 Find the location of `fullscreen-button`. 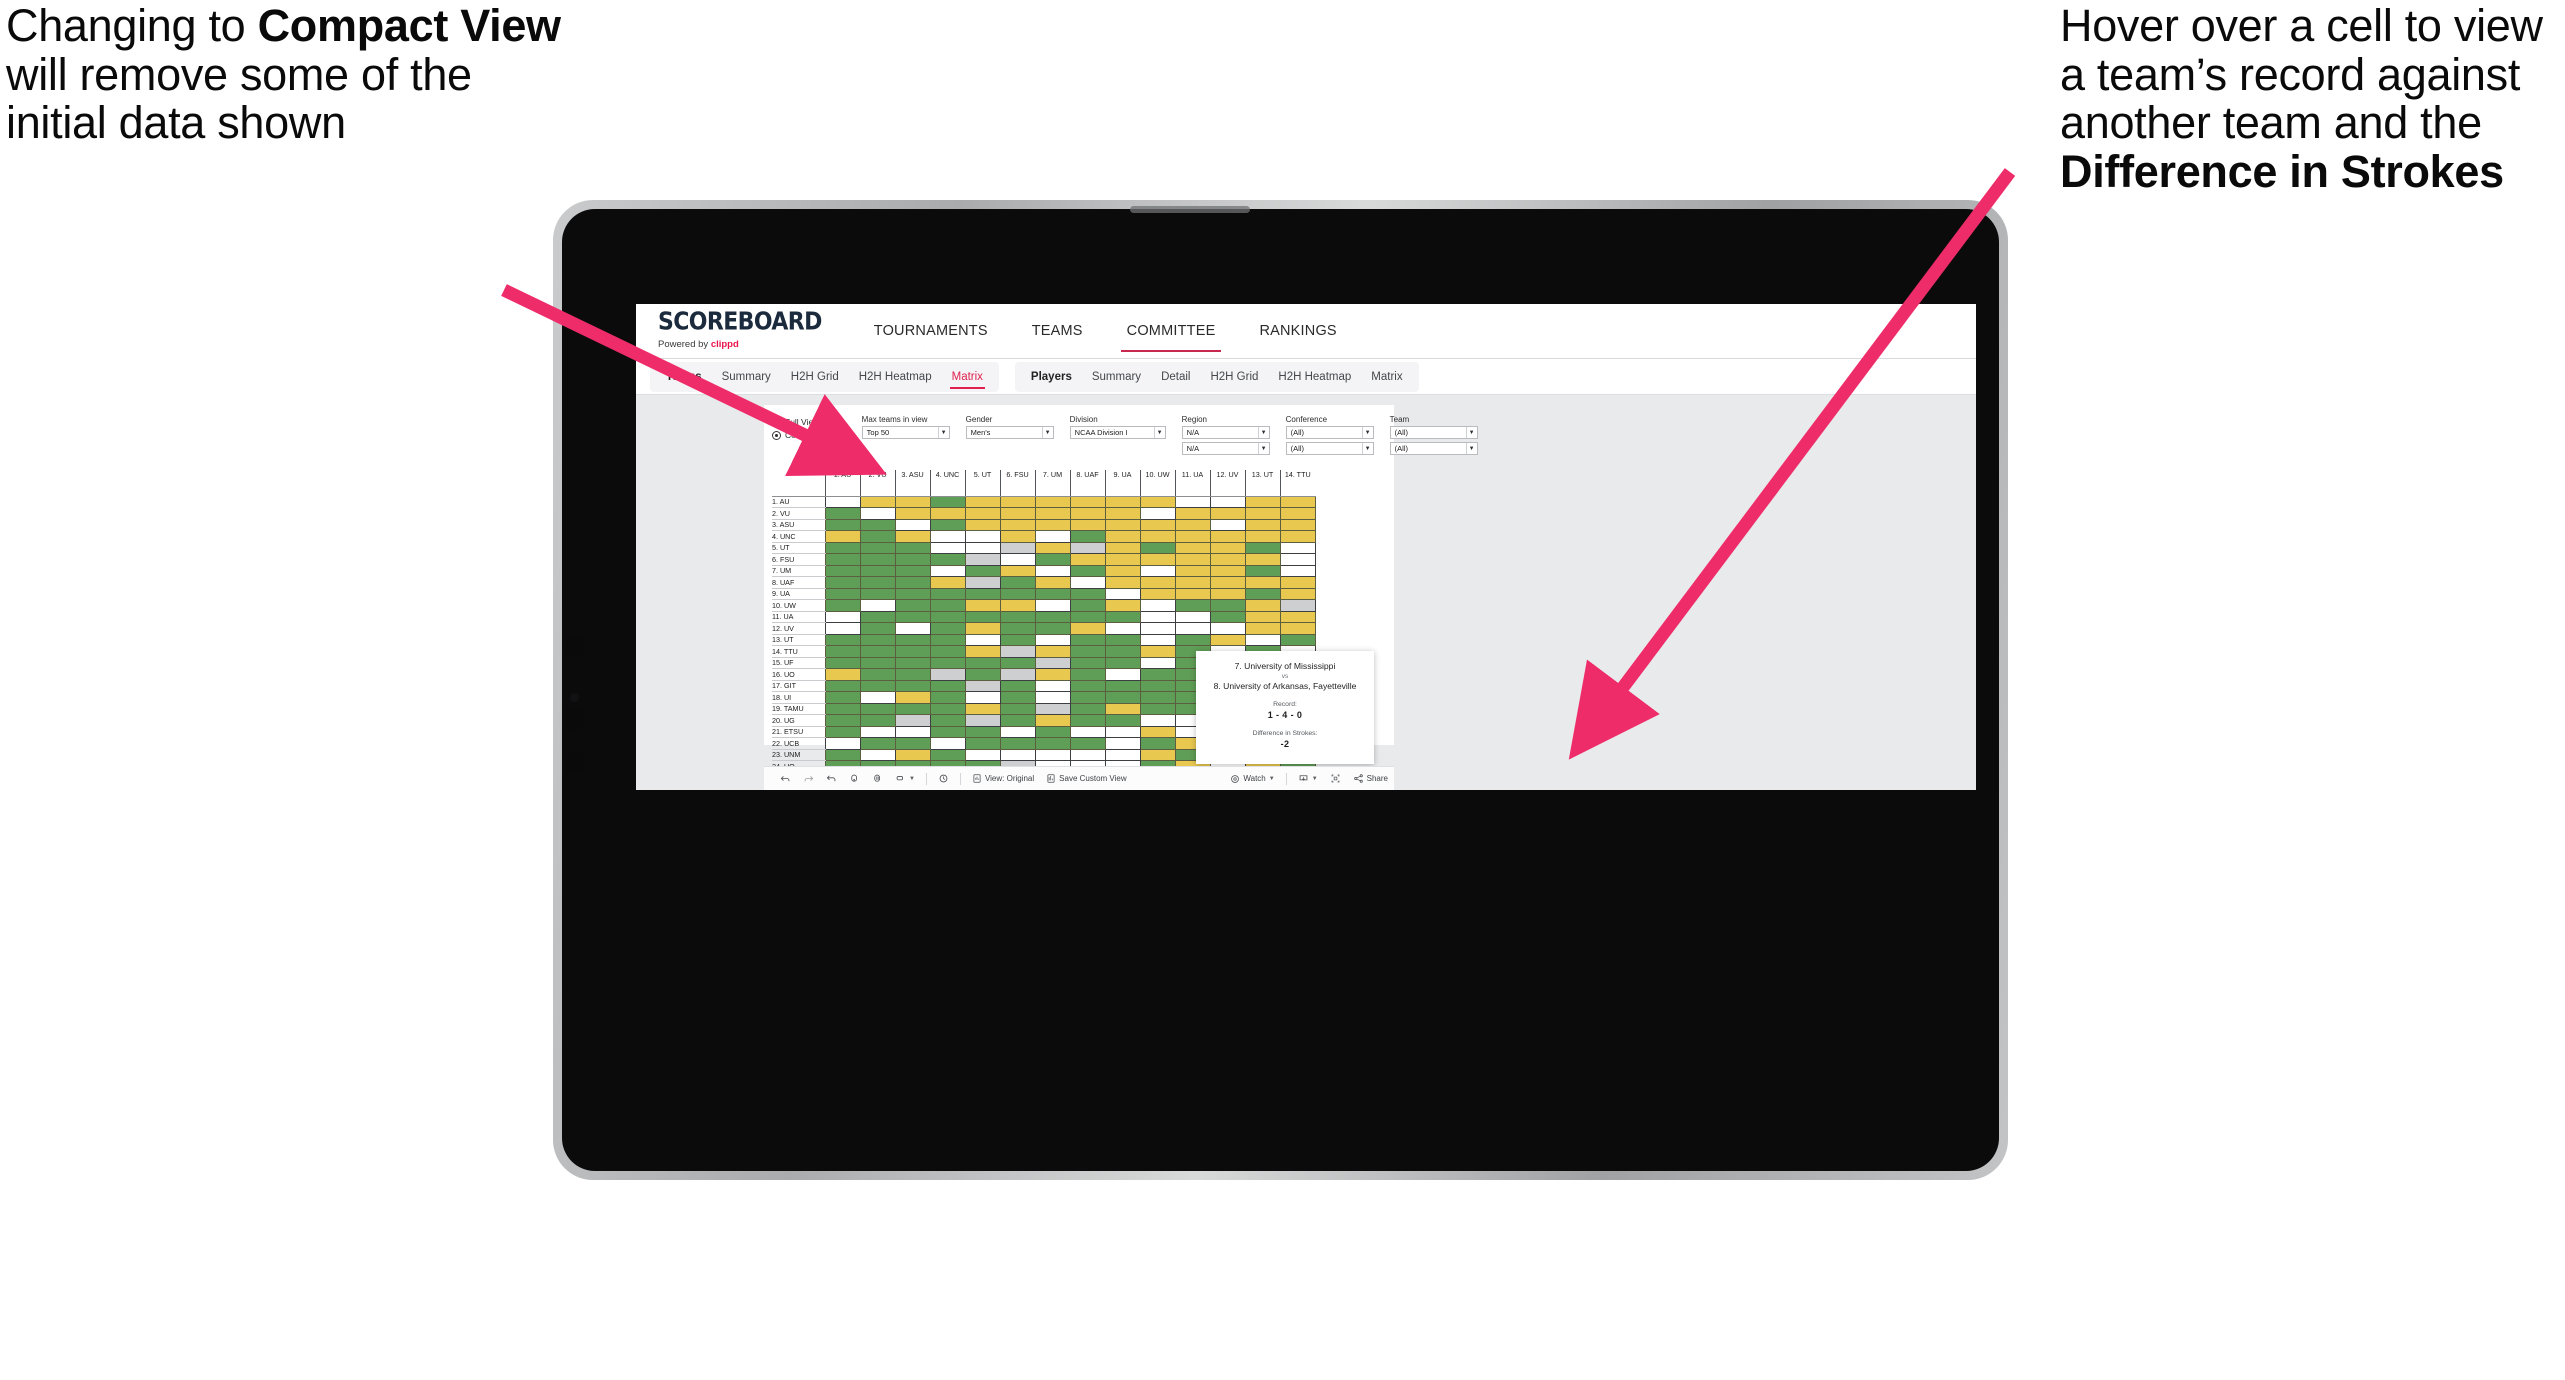

fullscreen-button is located at coordinates (1335, 778).